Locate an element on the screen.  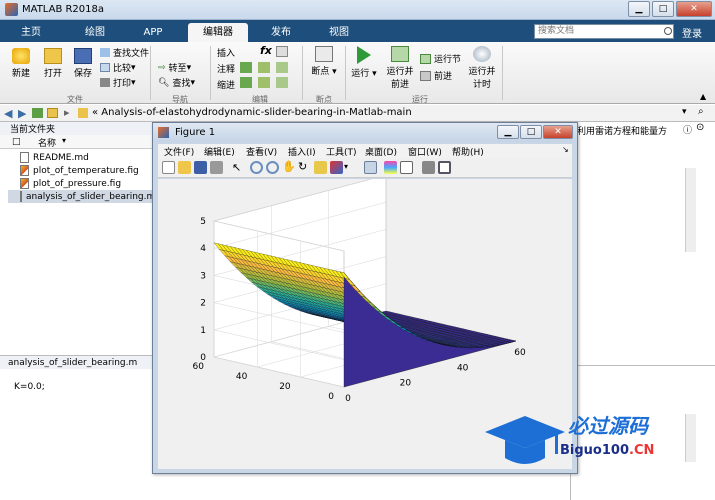
pan-icon: ✋ is located at coordinates (289, 166).